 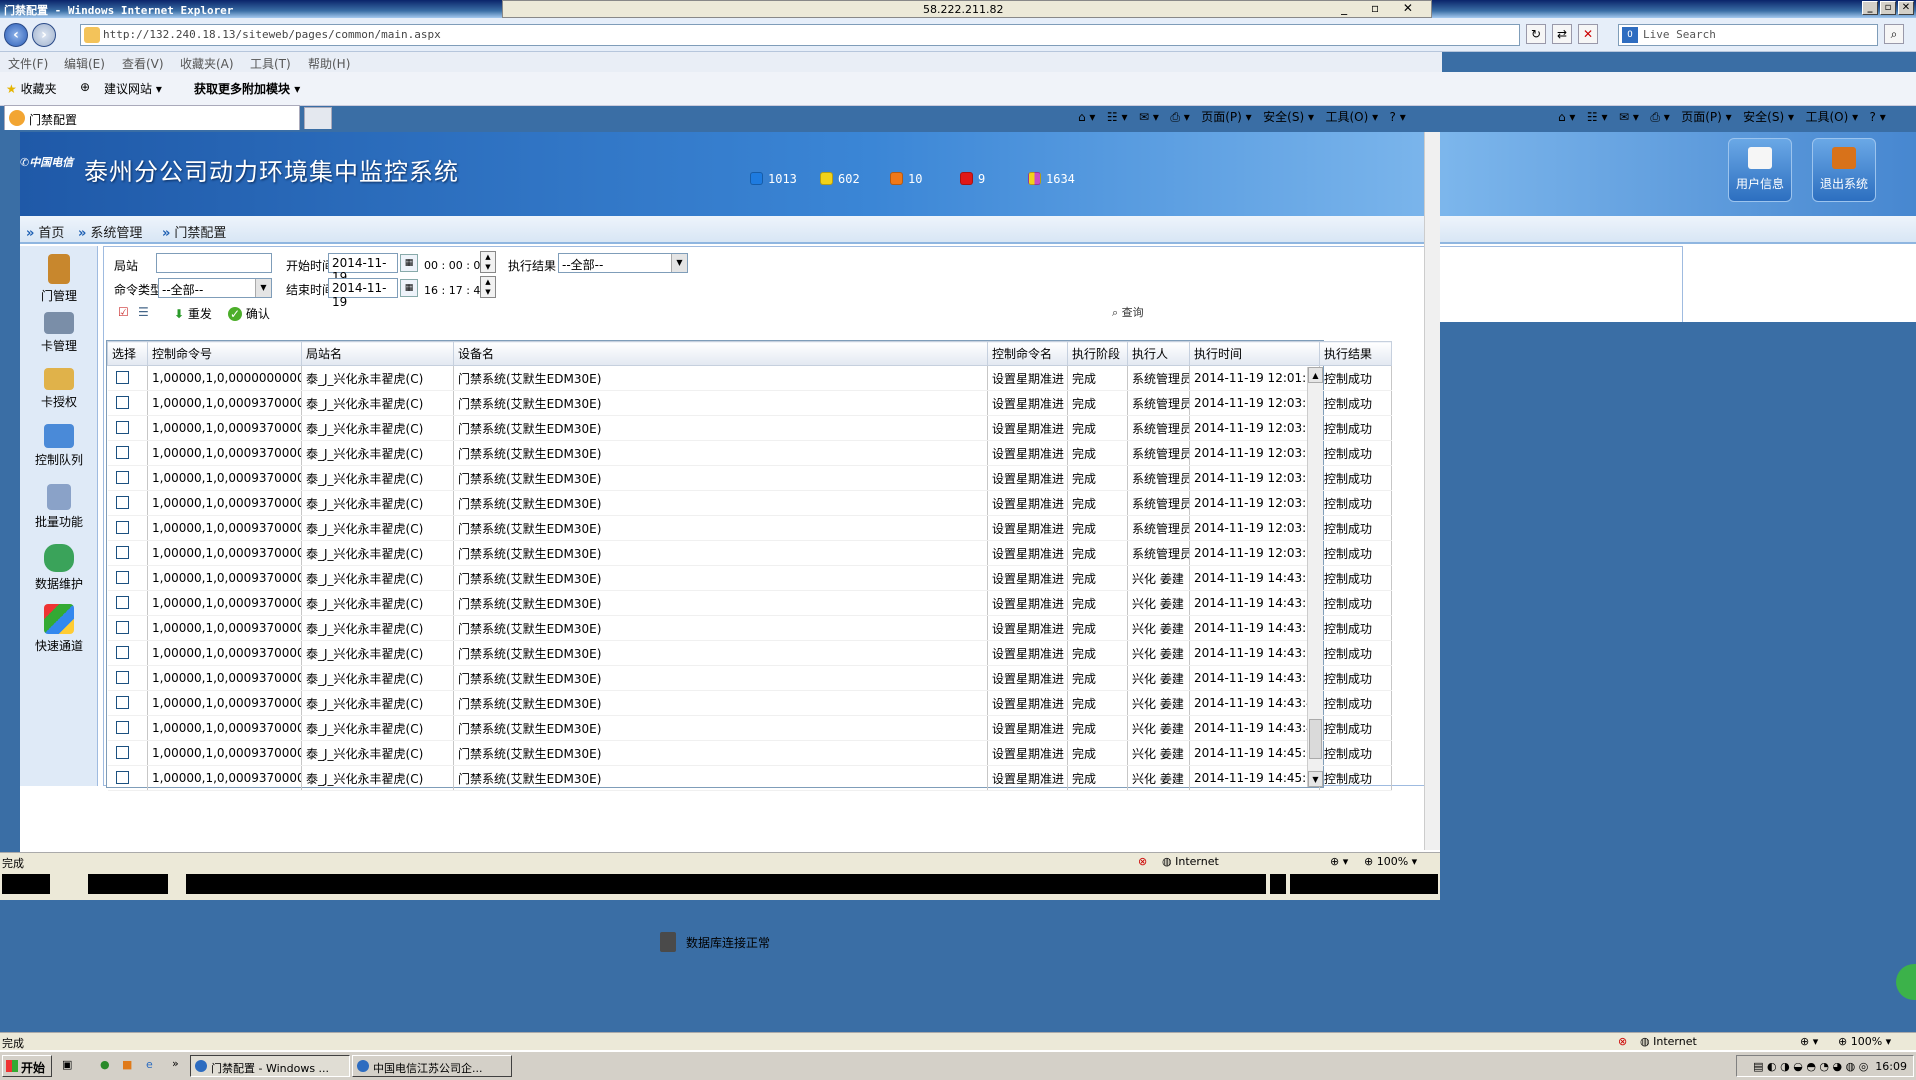 I want to click on col-cmd-name: 控制命令名, so click(x=1027, y=353).